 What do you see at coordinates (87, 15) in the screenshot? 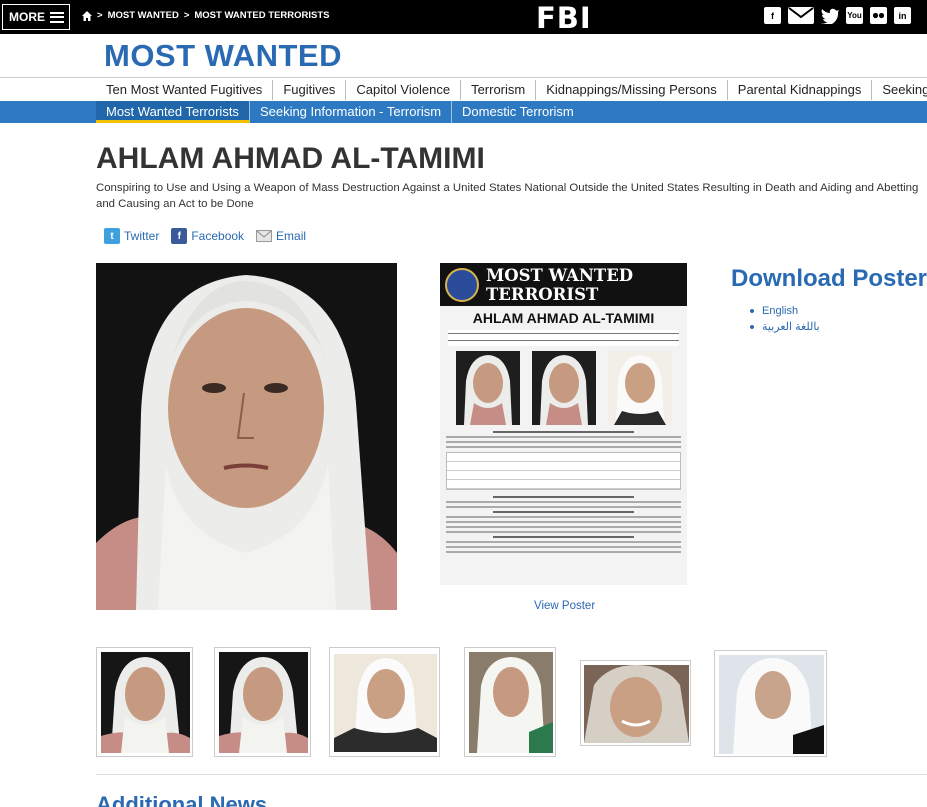
I see `home-icon` at bounding box center [87, 15].